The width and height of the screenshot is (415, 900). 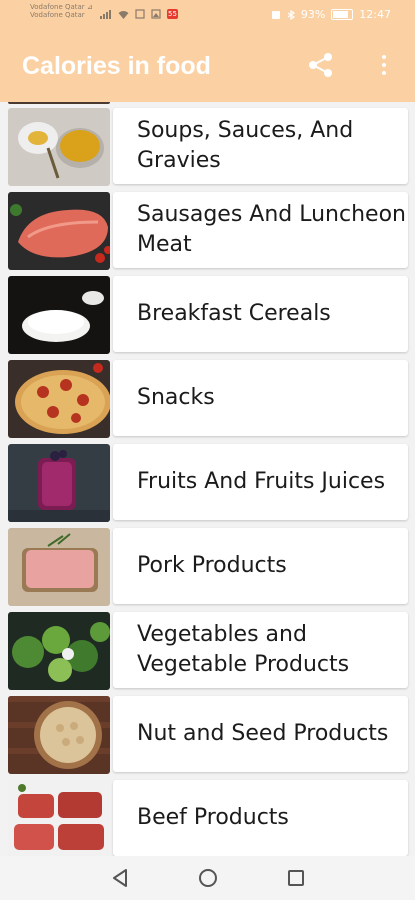 What do you see at coordinates (271, 229) in the screenshot?
I see `category-label: Sausages And Luncheon Meat` at bounding box center [271, 229].